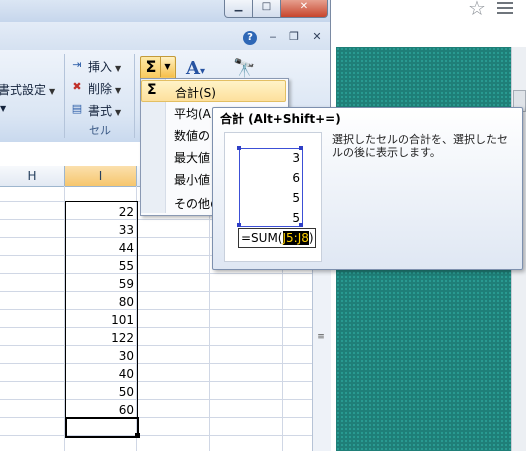 The height and width of the screenshot is (451, 526). What do you see at coordinates (420, 146) in the screenshot?
I see `tooltip-description: 選択したセルの合計を、選択したセルの後に表示します。` at bounding box center [420, 146].